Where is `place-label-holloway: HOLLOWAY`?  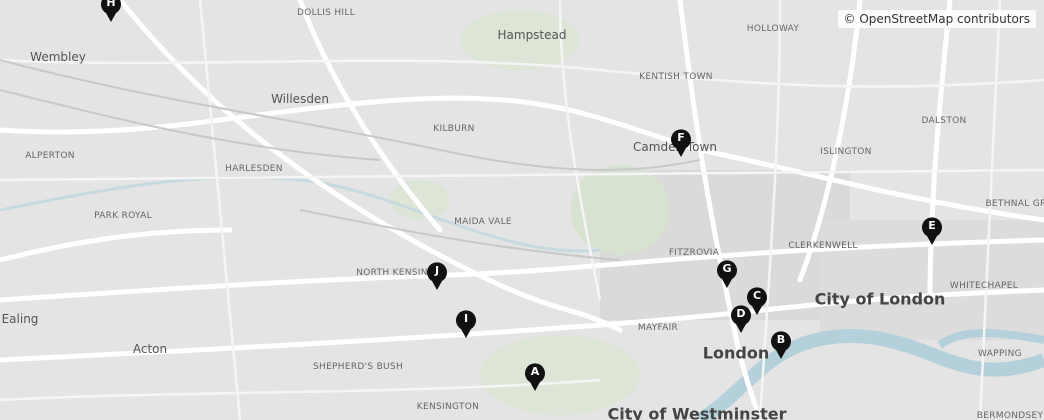 place-label-holloway: HOLLOWAY is located at coordinates (773, 29).